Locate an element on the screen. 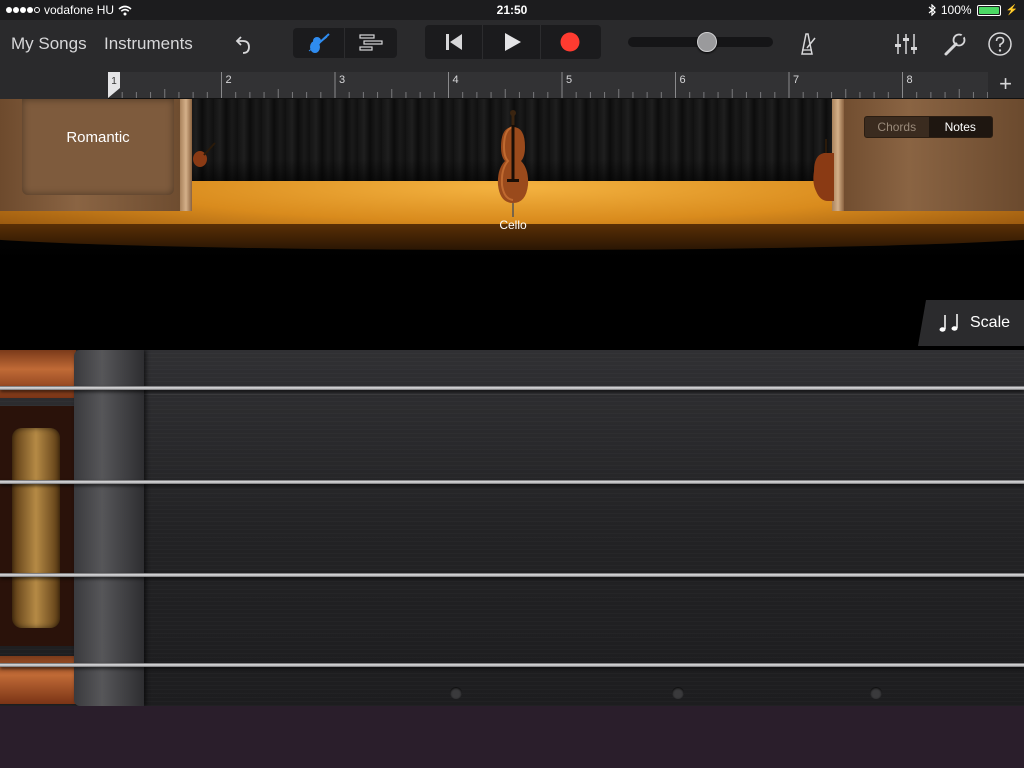  music-notes-icon is located at coordinates (948, 323).